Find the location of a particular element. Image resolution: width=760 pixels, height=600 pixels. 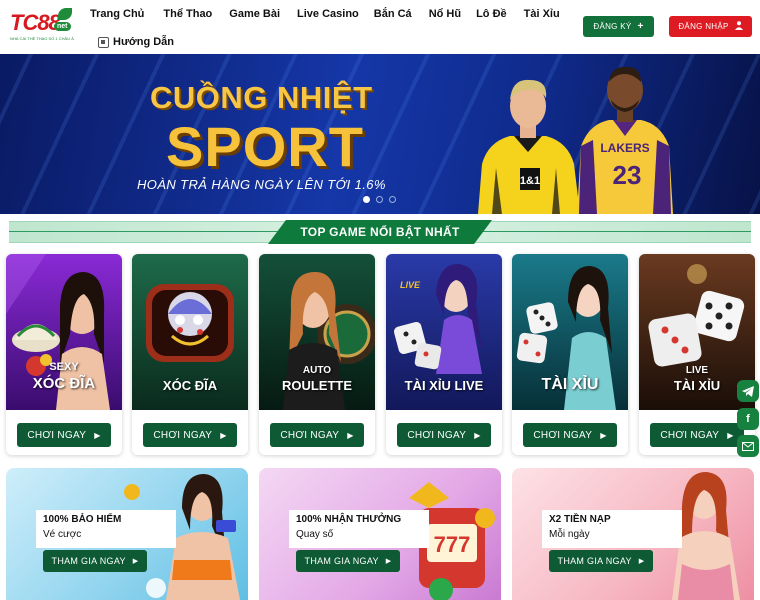

svg-text: LIVE is located at coordinates (410, 285).